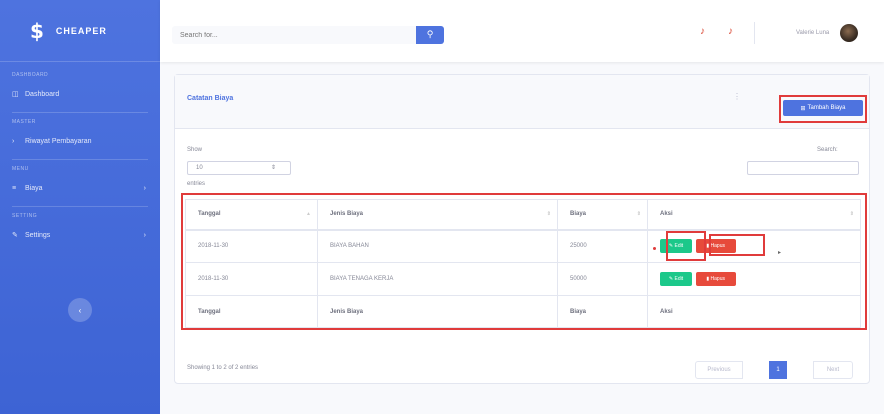  What do you see at coordinates (347, 214) in the screenshot?
I see `column-label: Jenis Biaya` at bounding box center [347, 214].